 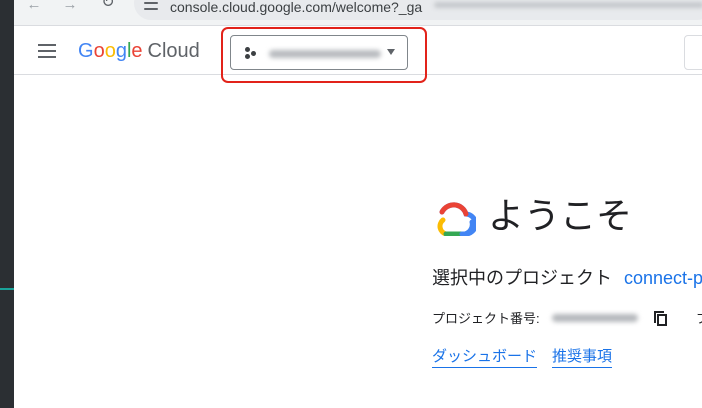 What do you see at coordinates (663, 278) in the screenshot?
I see `selected-project-link: connect-p` at bounding box center [663, 278].